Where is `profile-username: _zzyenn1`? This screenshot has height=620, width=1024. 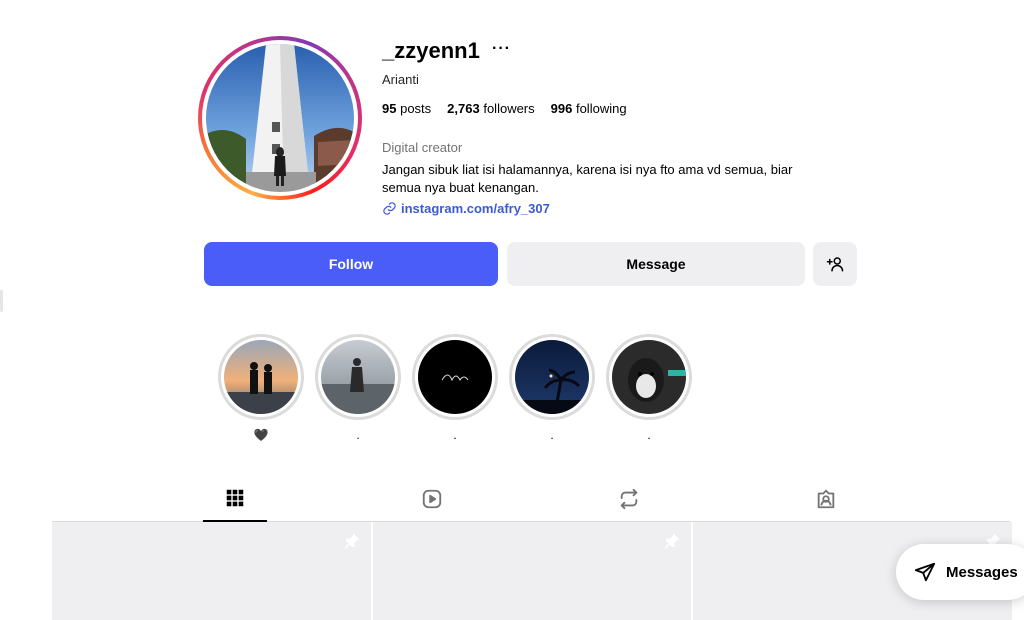 profile-username: _zzyenn1 is located at coordinates (431, 50).